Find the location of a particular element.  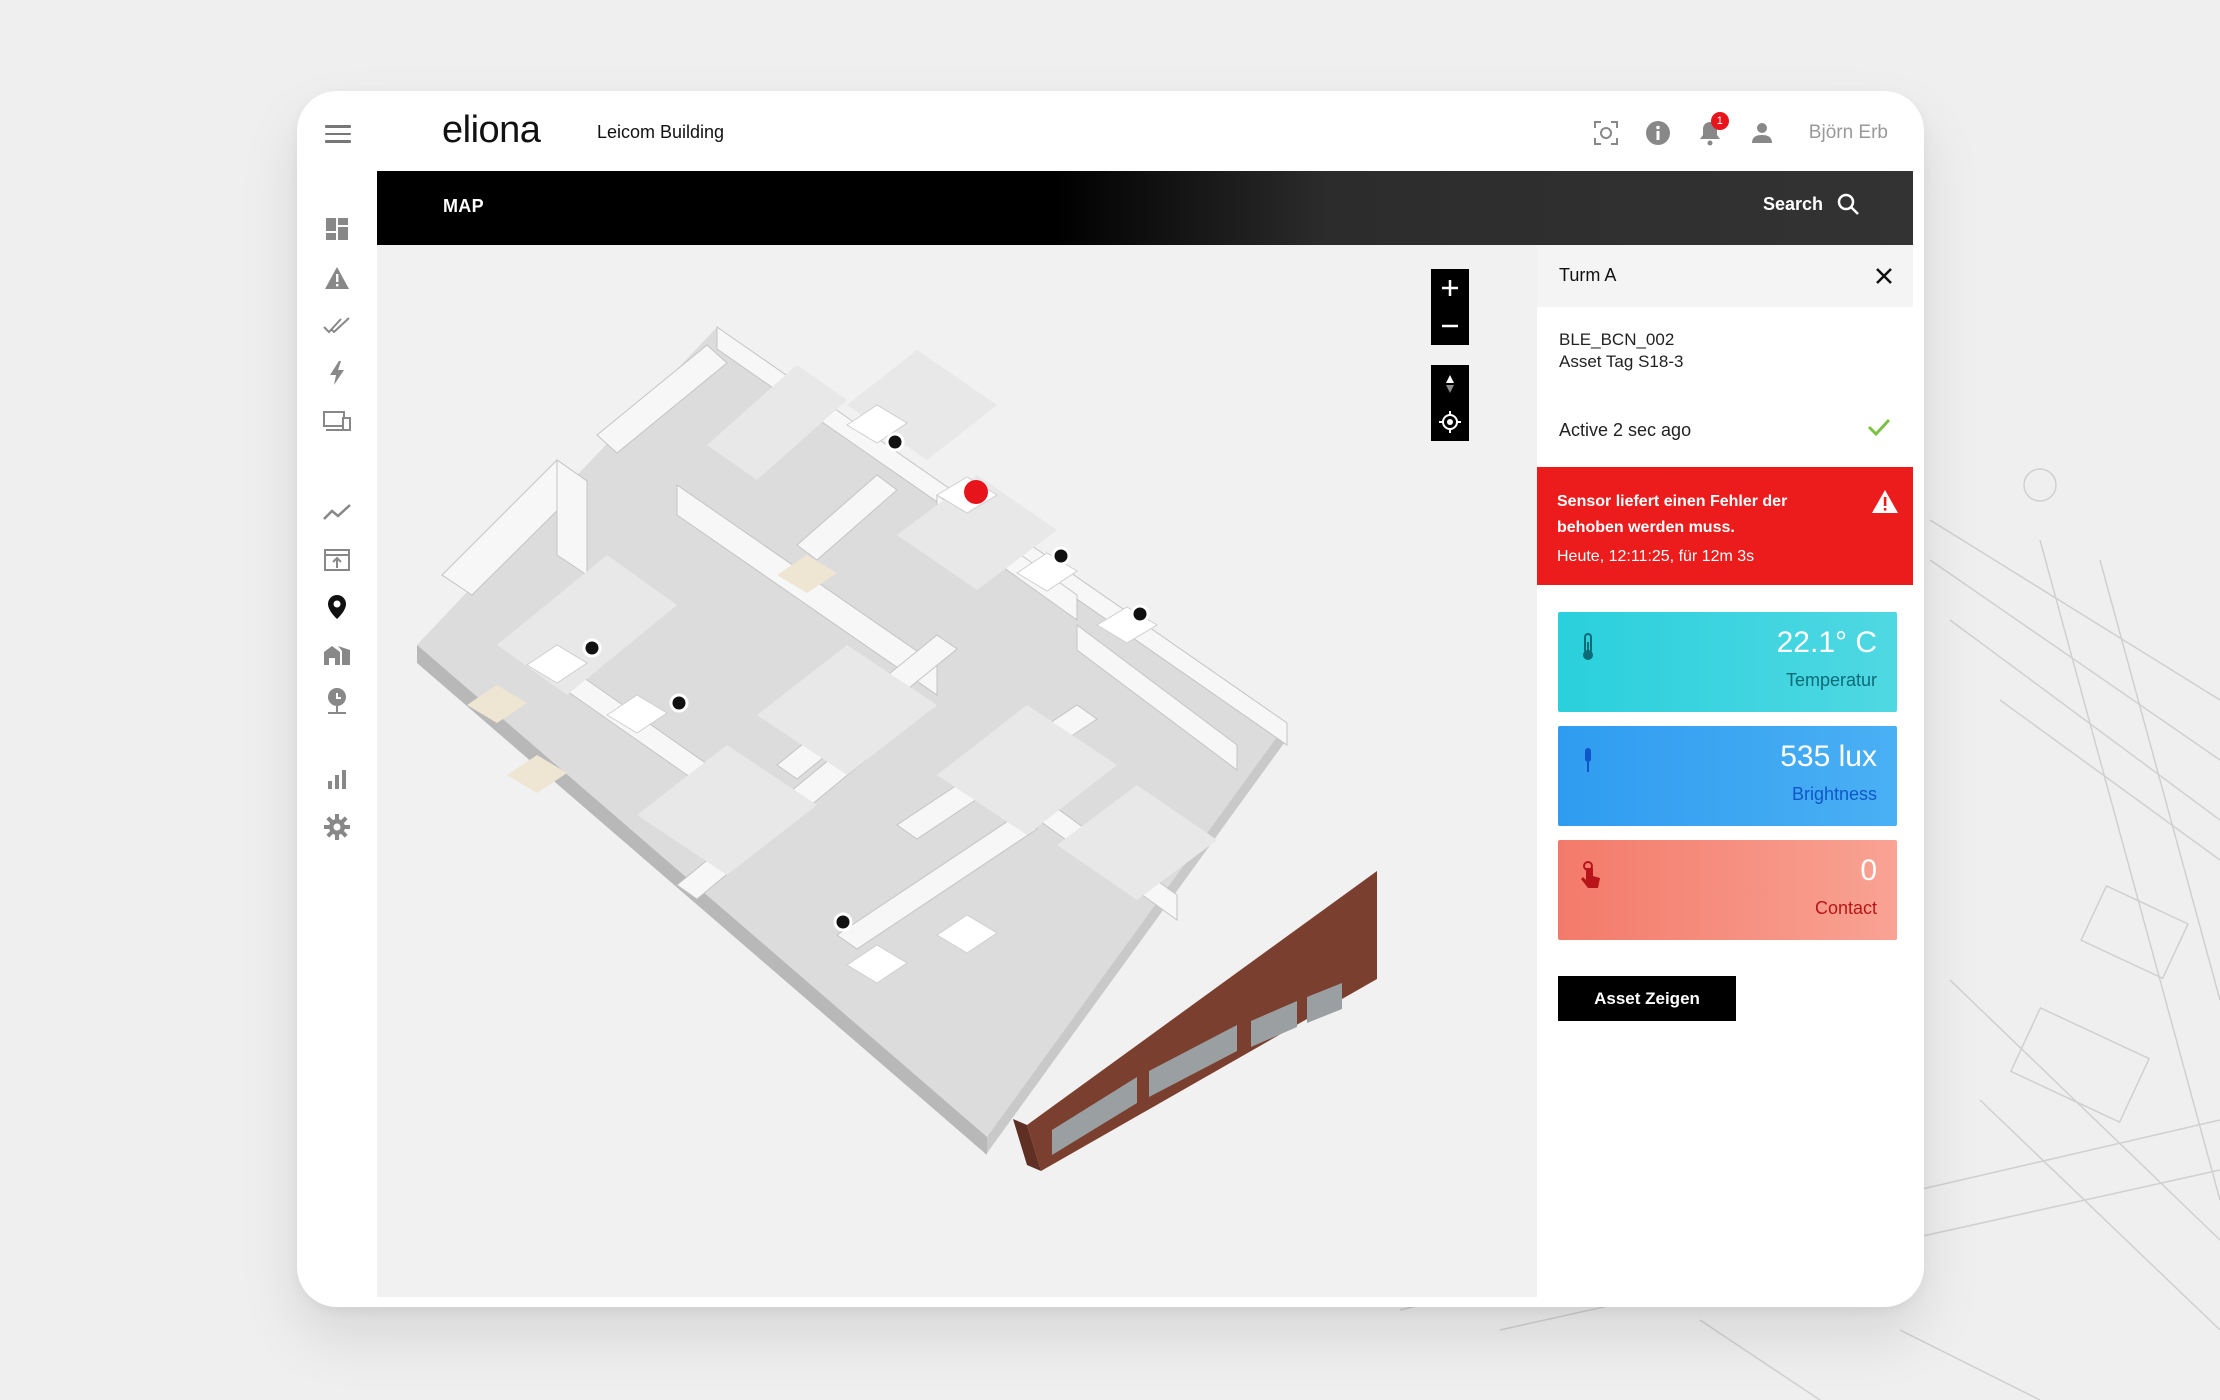

brightness-label: Brightness is located at coordinates (1834, 794).